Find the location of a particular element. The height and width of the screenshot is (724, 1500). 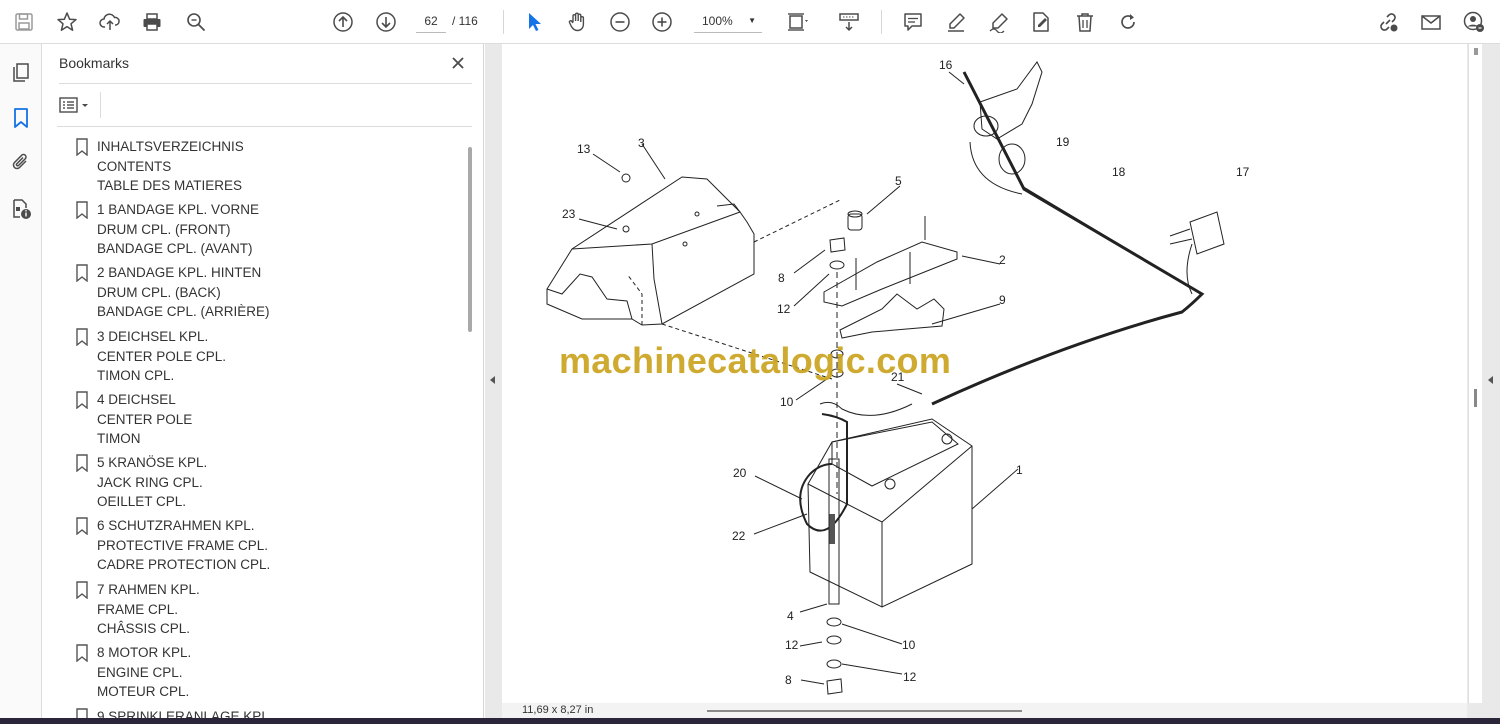

scroll-thumb is located at coordinates (1475, 398).